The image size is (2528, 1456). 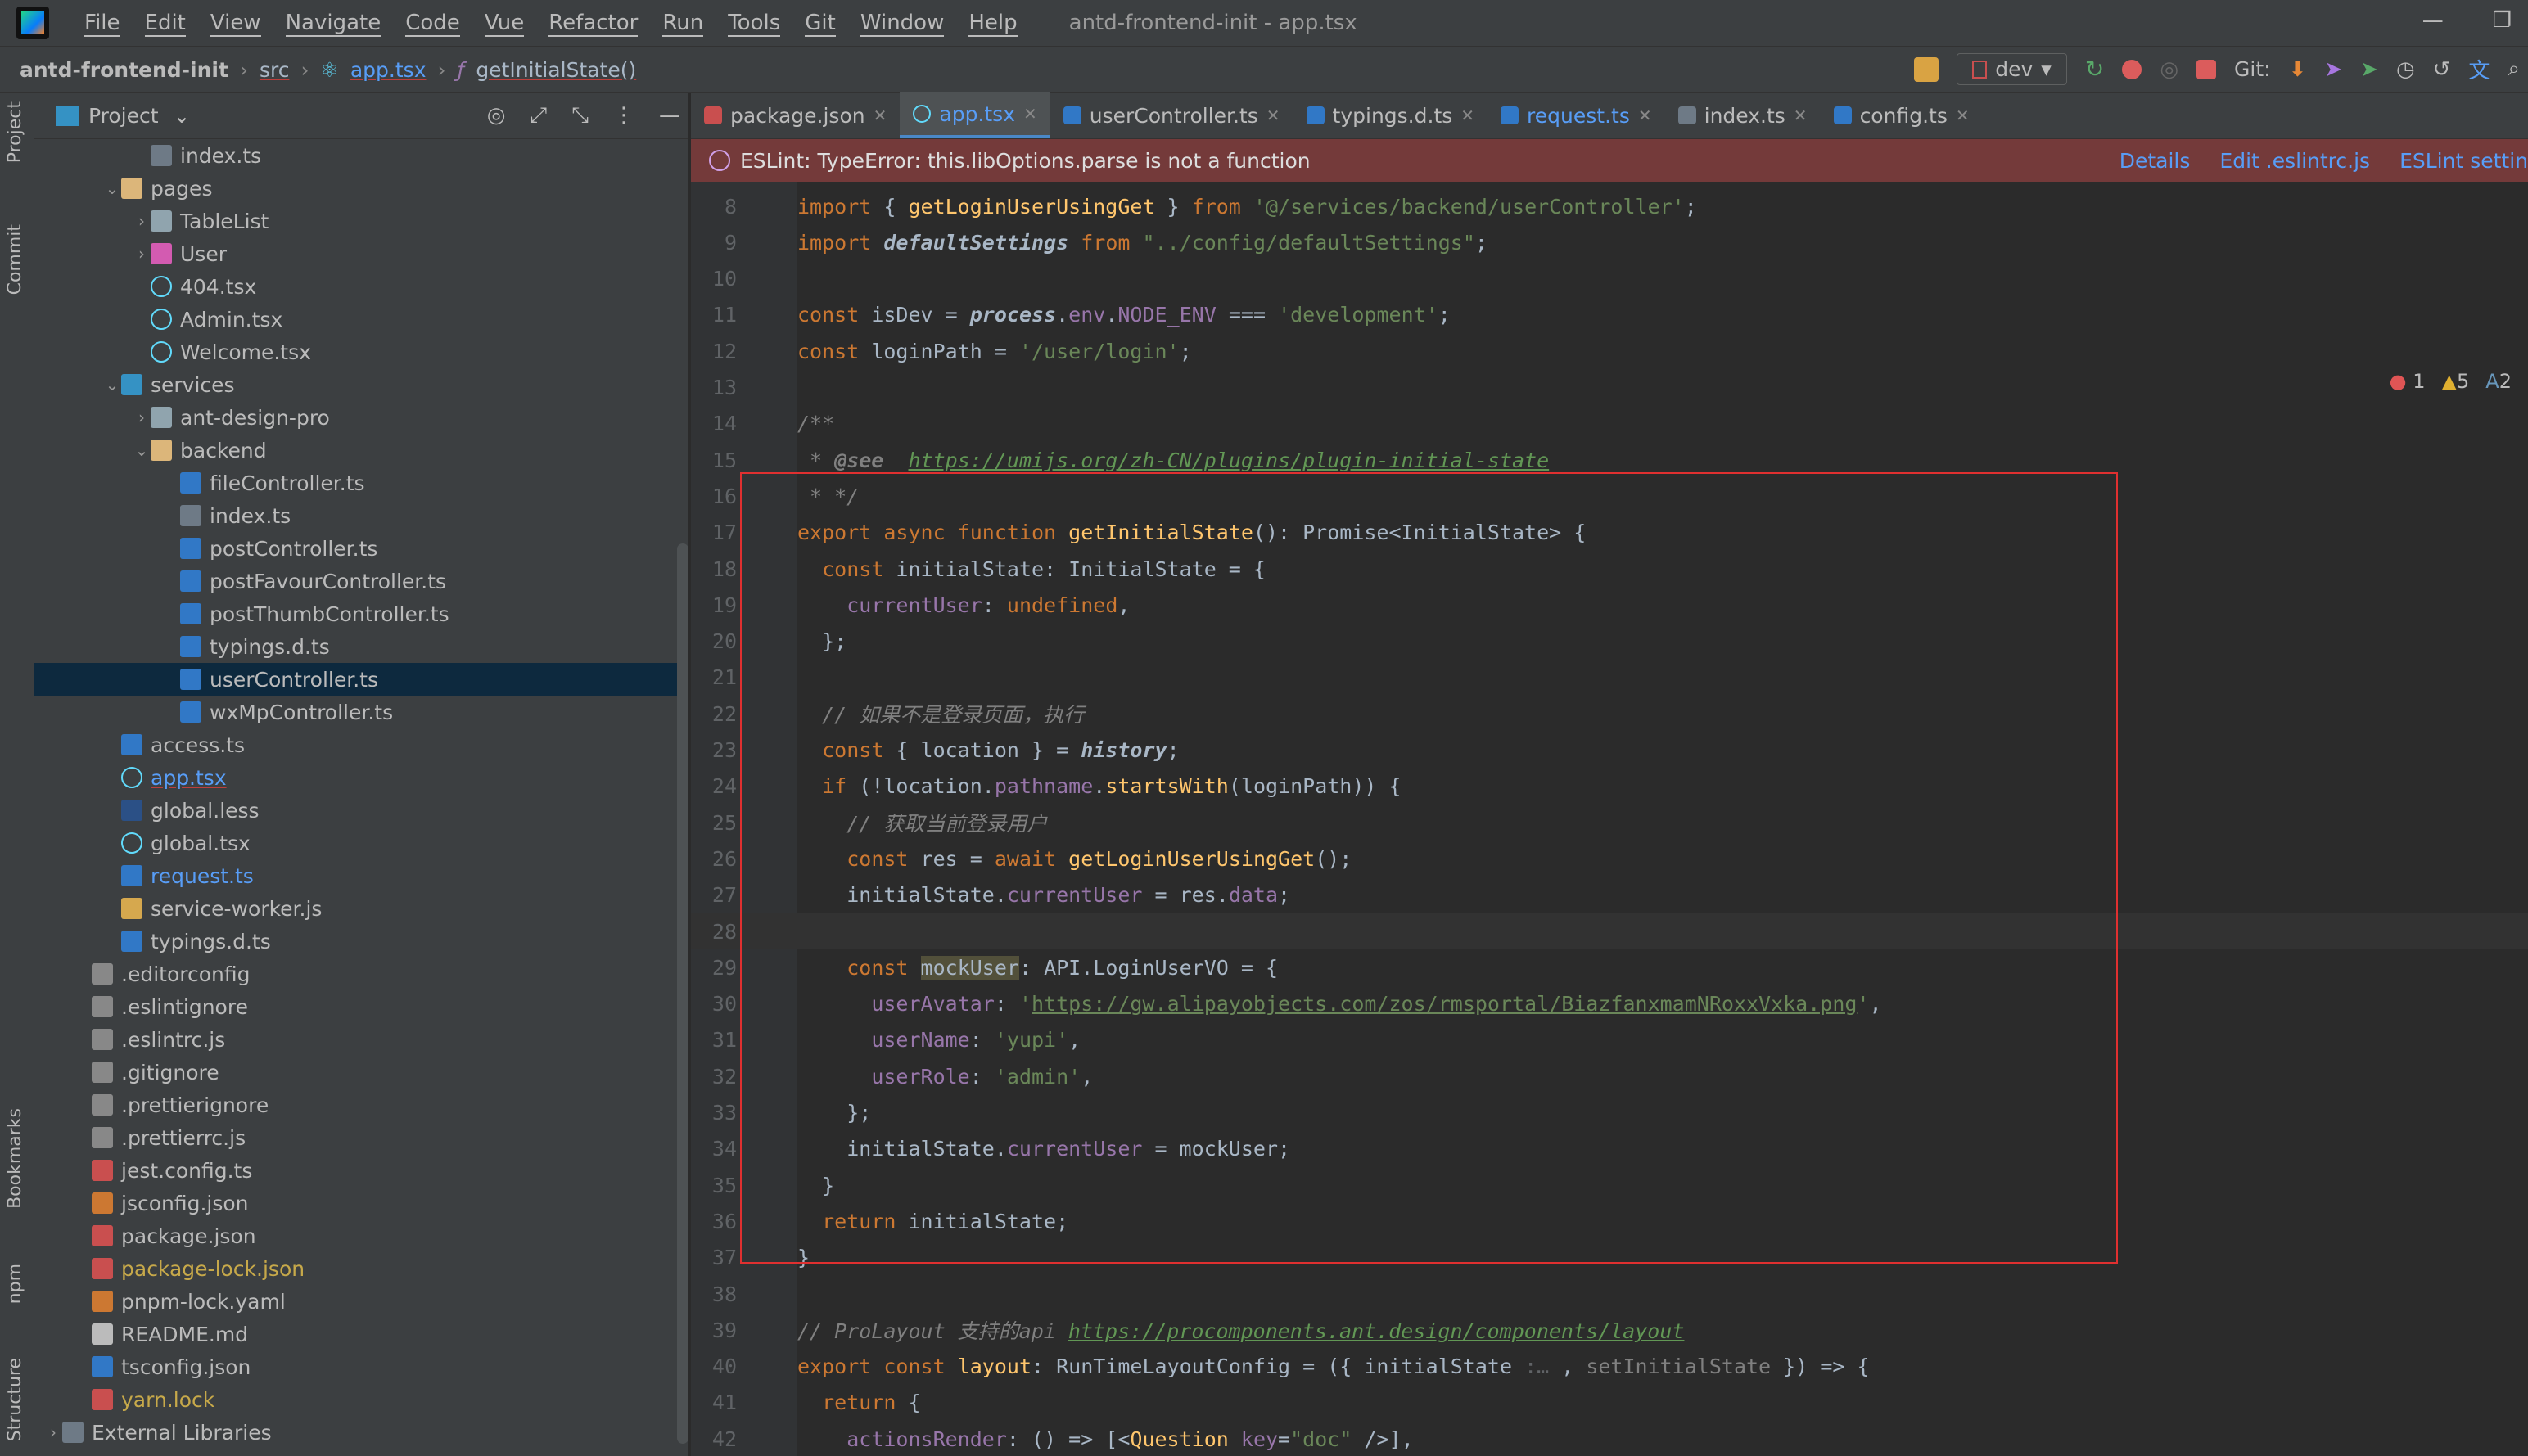 What do you see at coordinates (361, 352) in the screenshot?
I see `tree-item: Welcome.tsx` at bounding box center [361, 352].